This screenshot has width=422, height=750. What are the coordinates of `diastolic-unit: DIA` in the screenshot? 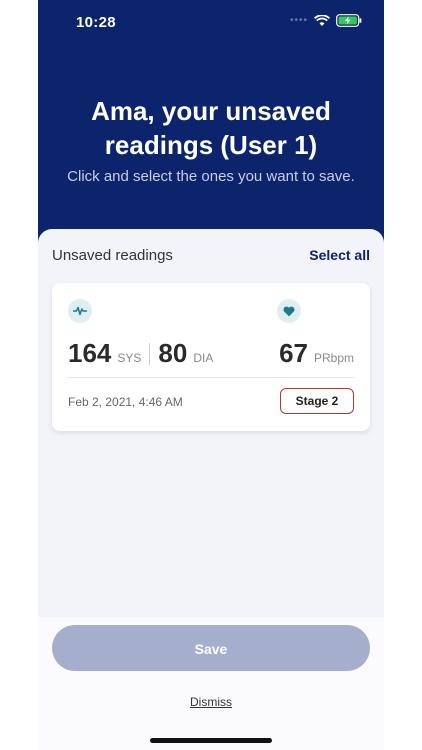 It's located at (203, 358).